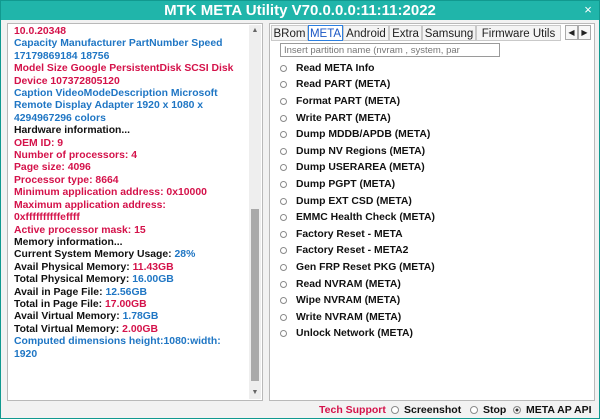 The height and width of the screenshot is (419, 600). What do you see at coordinates (75, 156) in the screenshot?
I see `log-line: Number of processors: 4` at bounding box center [75, 156].